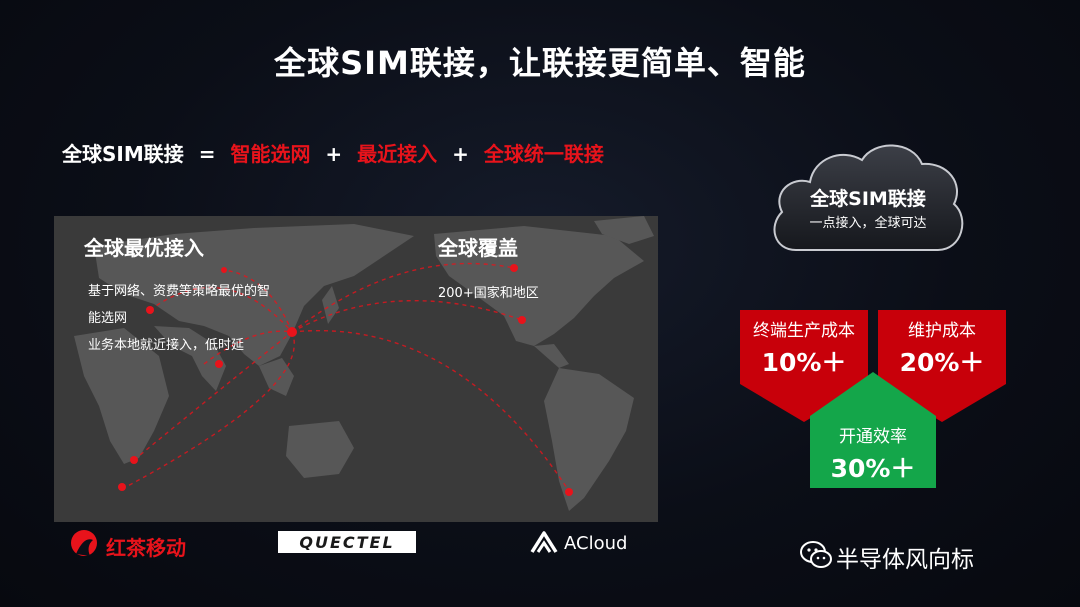 The height and width of the screenshot is (607, 1080). I want to click on watermark-text: 半导体风向标, so click(905, 560).